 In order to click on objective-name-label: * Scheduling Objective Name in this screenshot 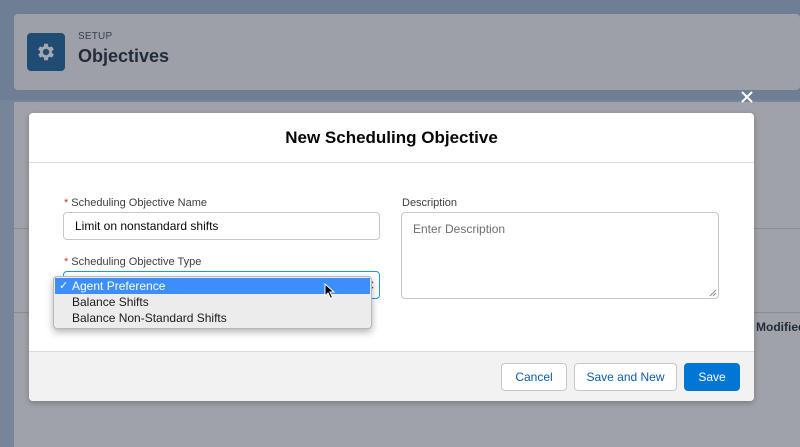, I will do `click(136, 203)`.